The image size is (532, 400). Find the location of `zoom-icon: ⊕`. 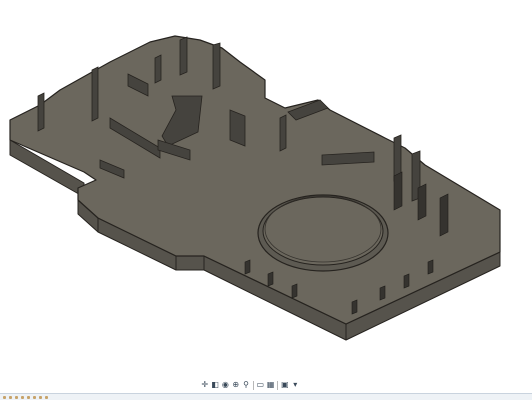

zoom-icon: ⊕ is located at coordinates (235, 385).